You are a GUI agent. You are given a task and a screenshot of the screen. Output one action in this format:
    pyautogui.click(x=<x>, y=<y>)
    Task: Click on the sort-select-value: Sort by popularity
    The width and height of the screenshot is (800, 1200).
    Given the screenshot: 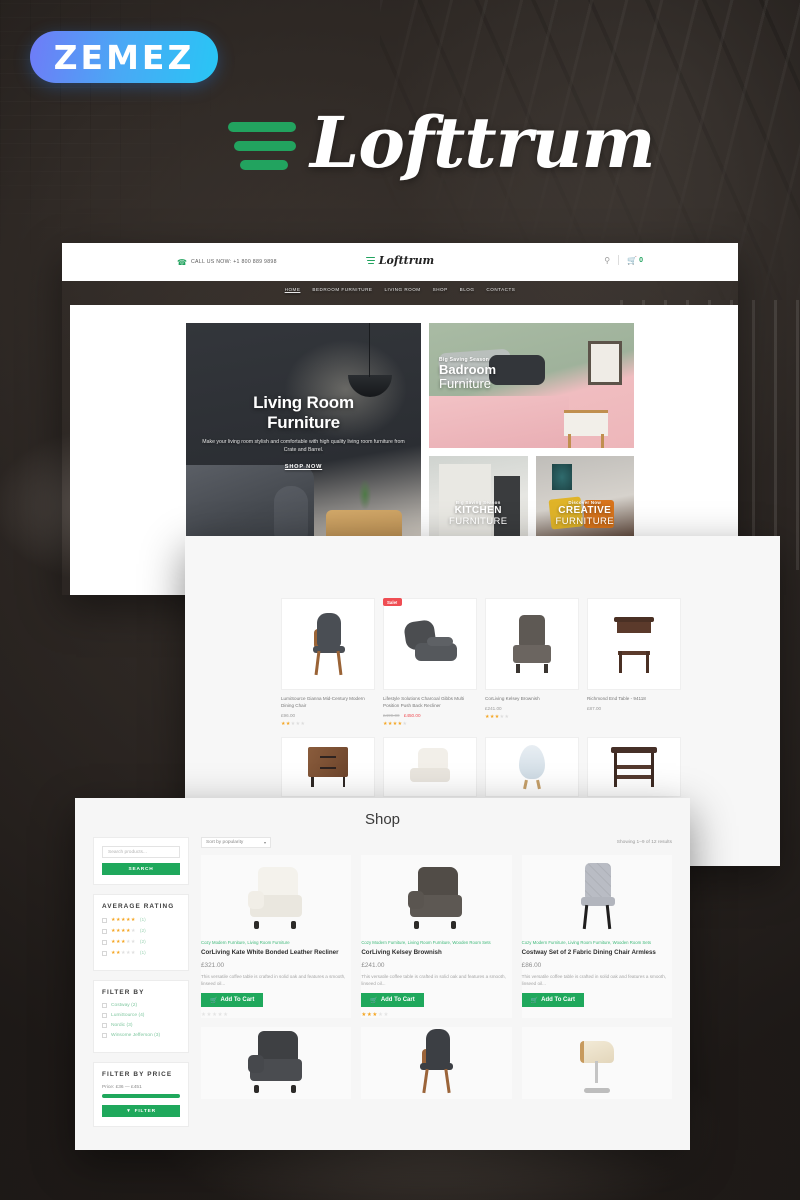 What is the action you would take?
    pyautogui.click(x=225, y=842)
    